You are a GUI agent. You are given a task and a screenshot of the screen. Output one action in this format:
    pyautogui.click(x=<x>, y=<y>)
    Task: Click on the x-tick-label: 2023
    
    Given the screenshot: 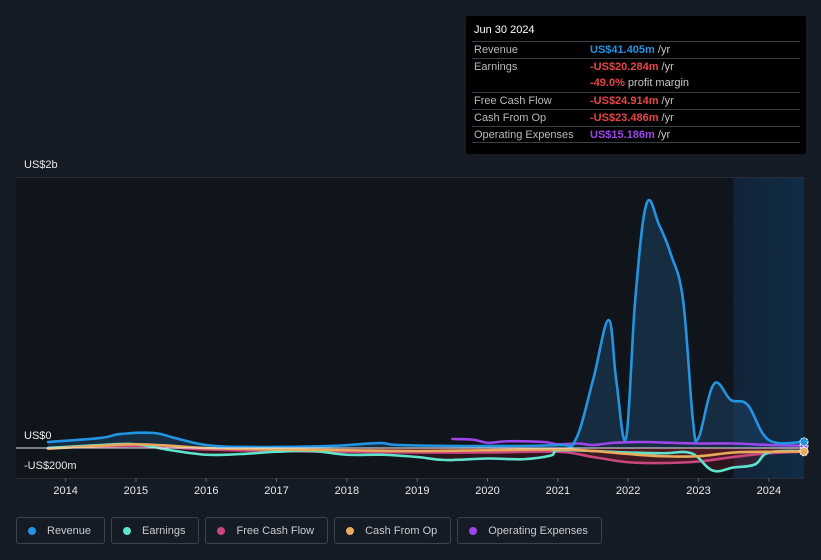 What is the action you would take?
    pyautogui.click(x=698, y=491)
    